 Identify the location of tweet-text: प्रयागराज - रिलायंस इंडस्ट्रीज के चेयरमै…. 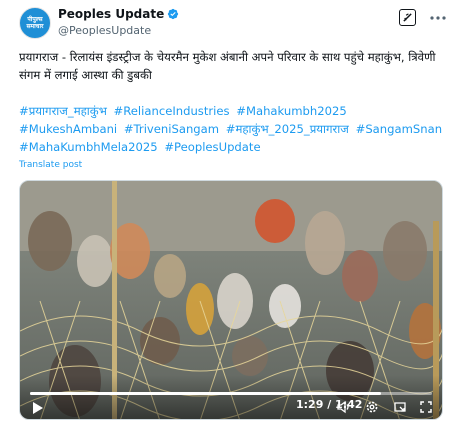
(227, 66).